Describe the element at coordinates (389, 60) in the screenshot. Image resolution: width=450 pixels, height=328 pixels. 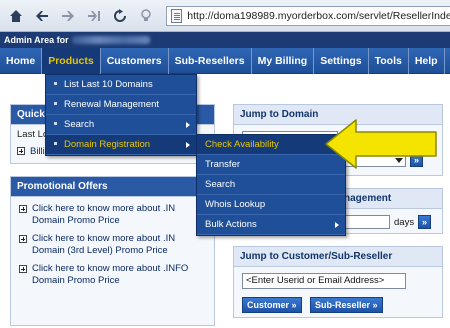
I see `nav-tools: Tools` at that location.